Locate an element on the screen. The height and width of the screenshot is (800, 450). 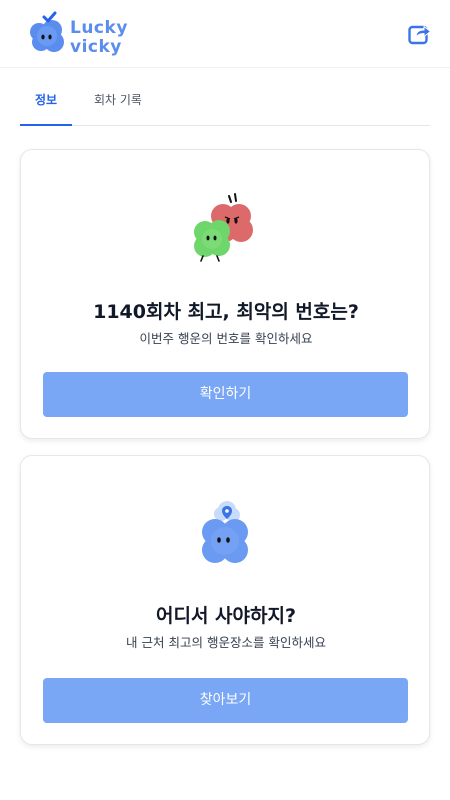
location-clover-illustration is located at coordinates (226, 537).